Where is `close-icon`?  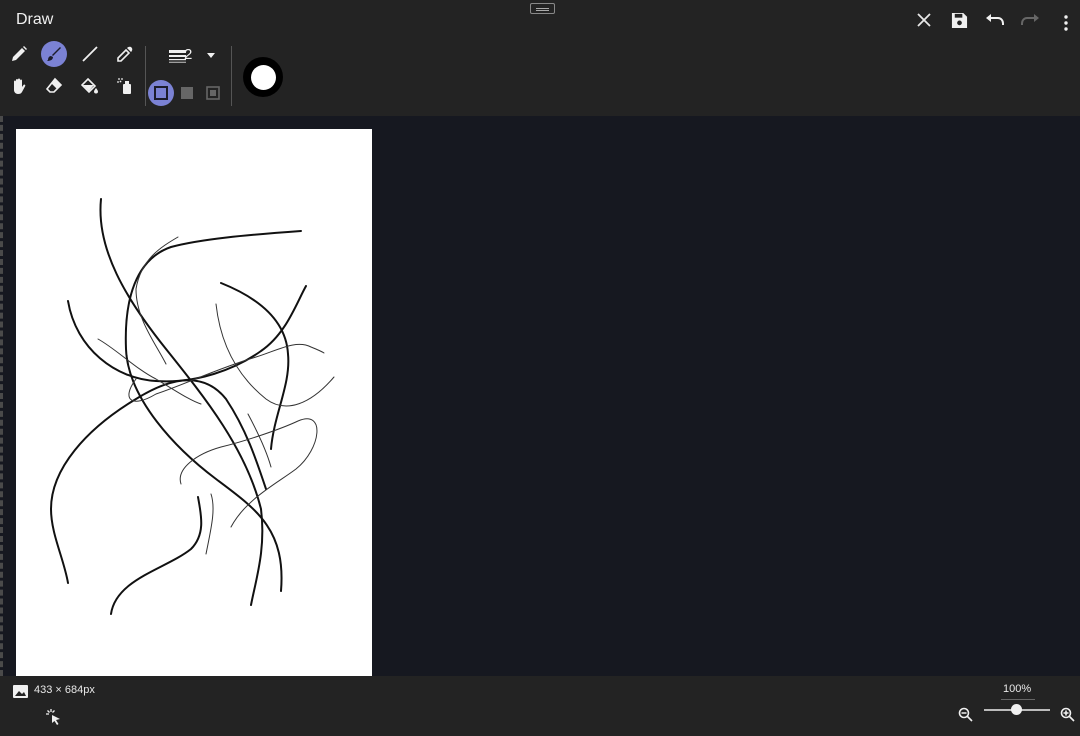 close-icon is located at coordinates (924, 20).